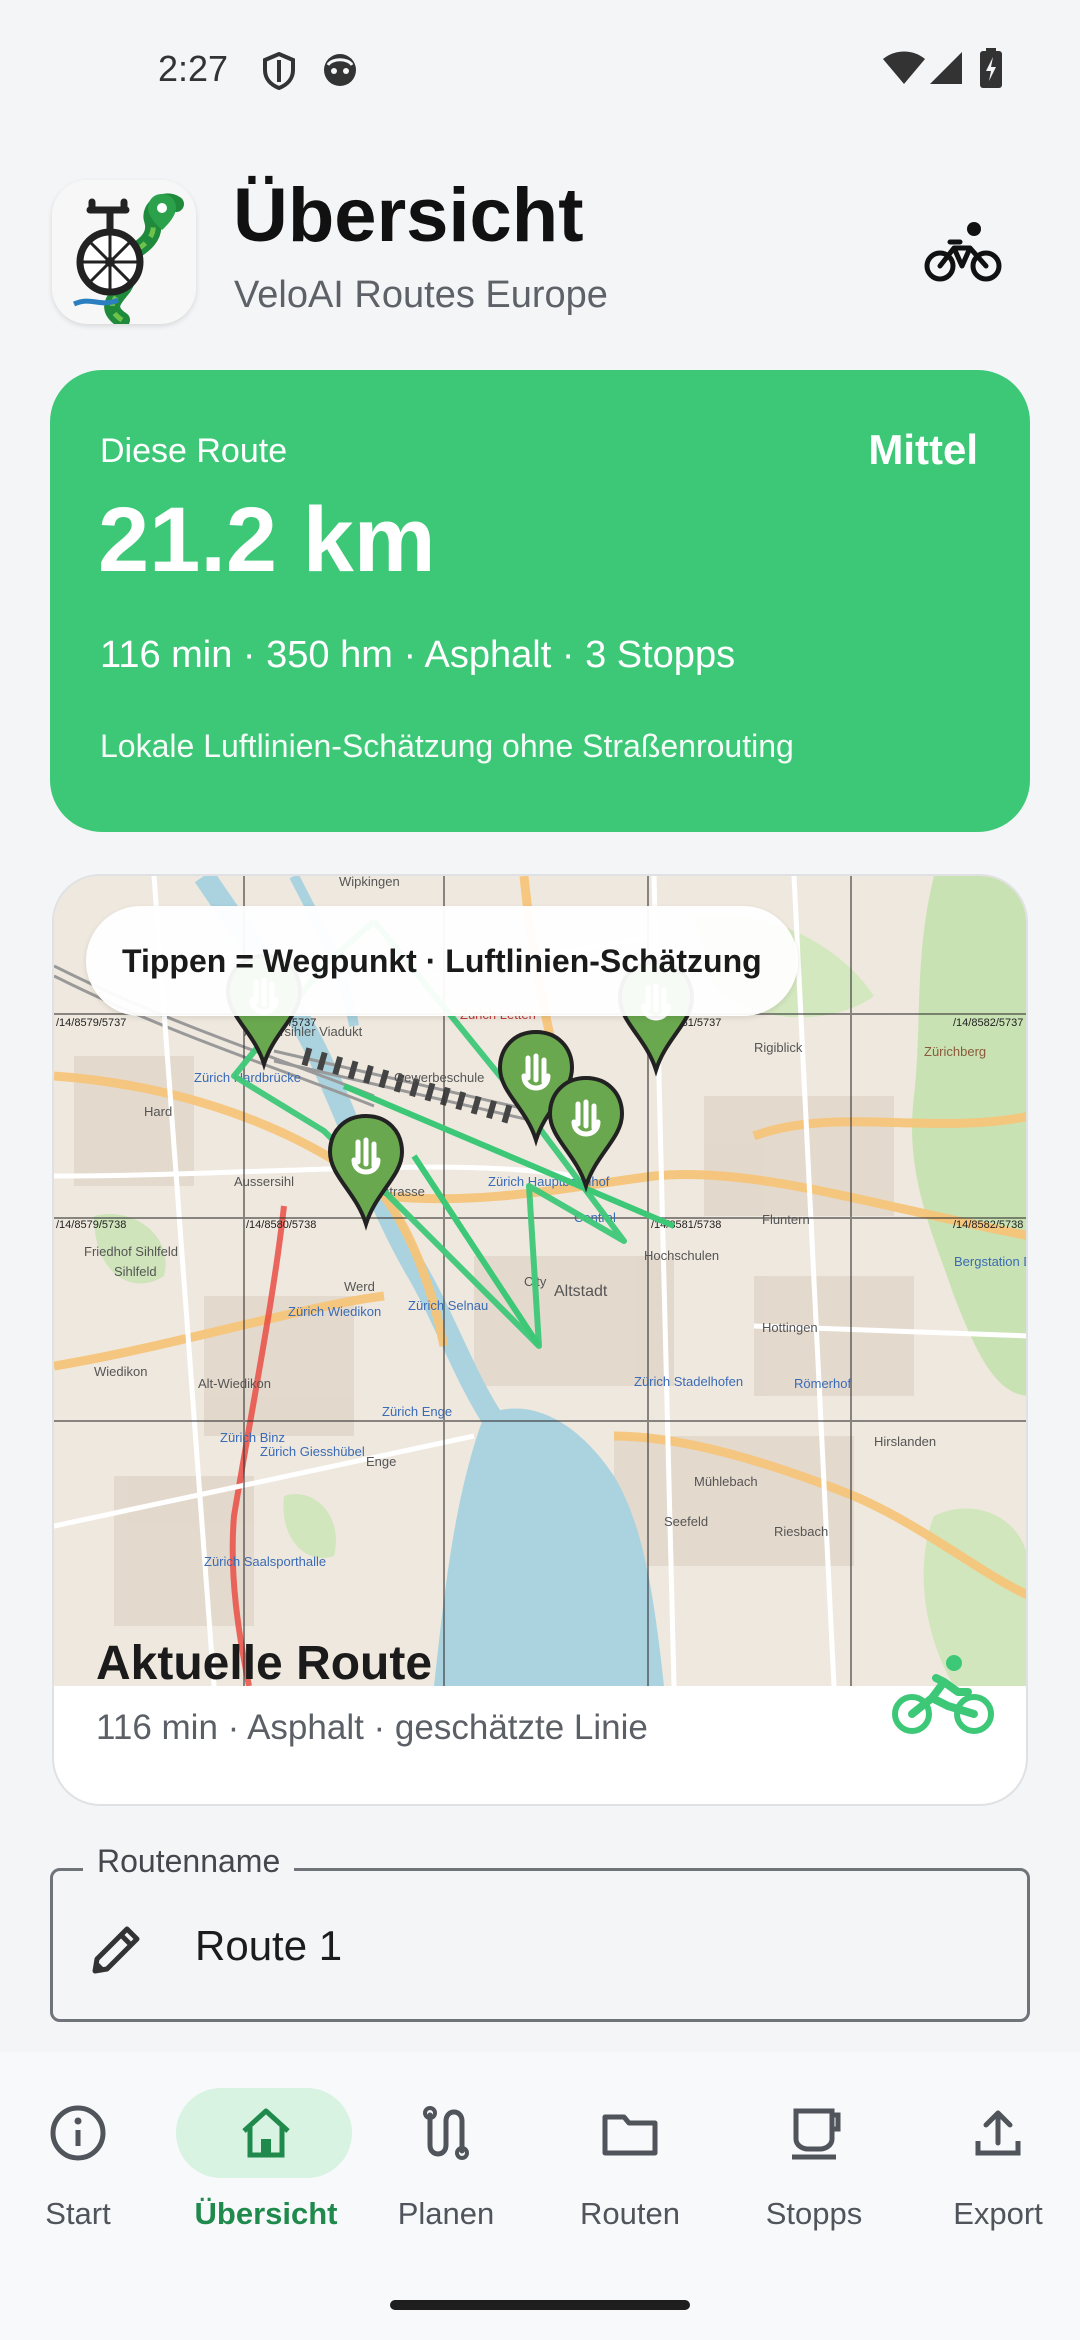  Describe the element at coordinates (778, 1047) in the screenshot. I see `map-label: Rigiblick` at that location.